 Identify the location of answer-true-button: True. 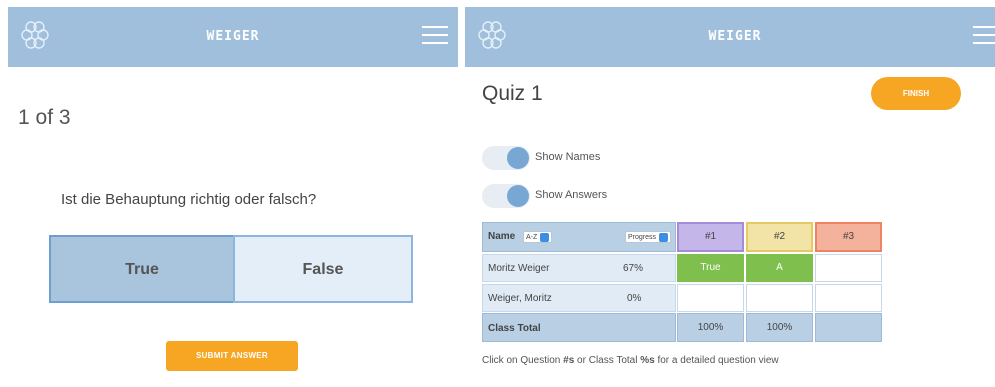
(142, 269).